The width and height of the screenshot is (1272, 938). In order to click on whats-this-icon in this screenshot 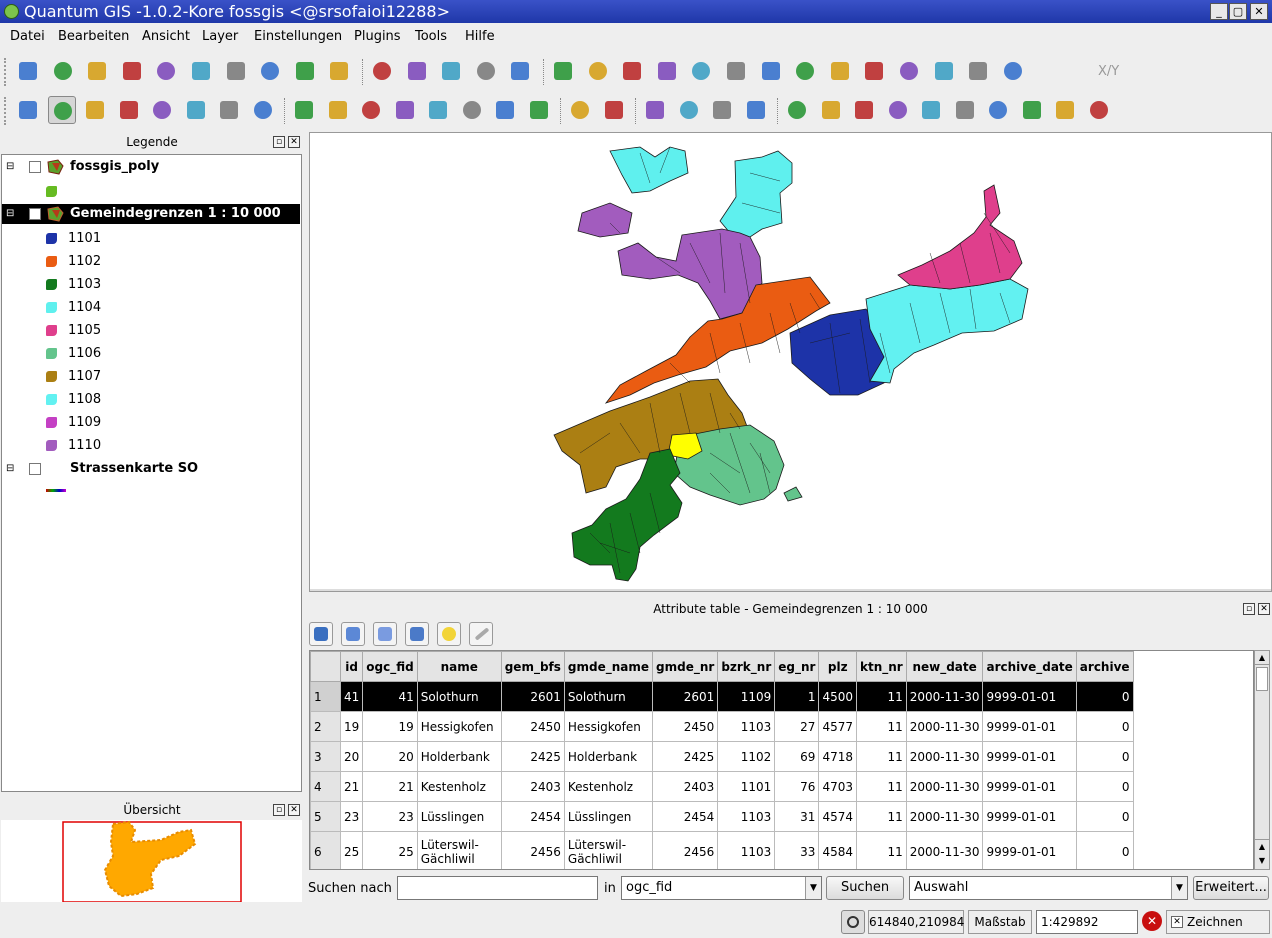, I will do `click(614, 110)`.